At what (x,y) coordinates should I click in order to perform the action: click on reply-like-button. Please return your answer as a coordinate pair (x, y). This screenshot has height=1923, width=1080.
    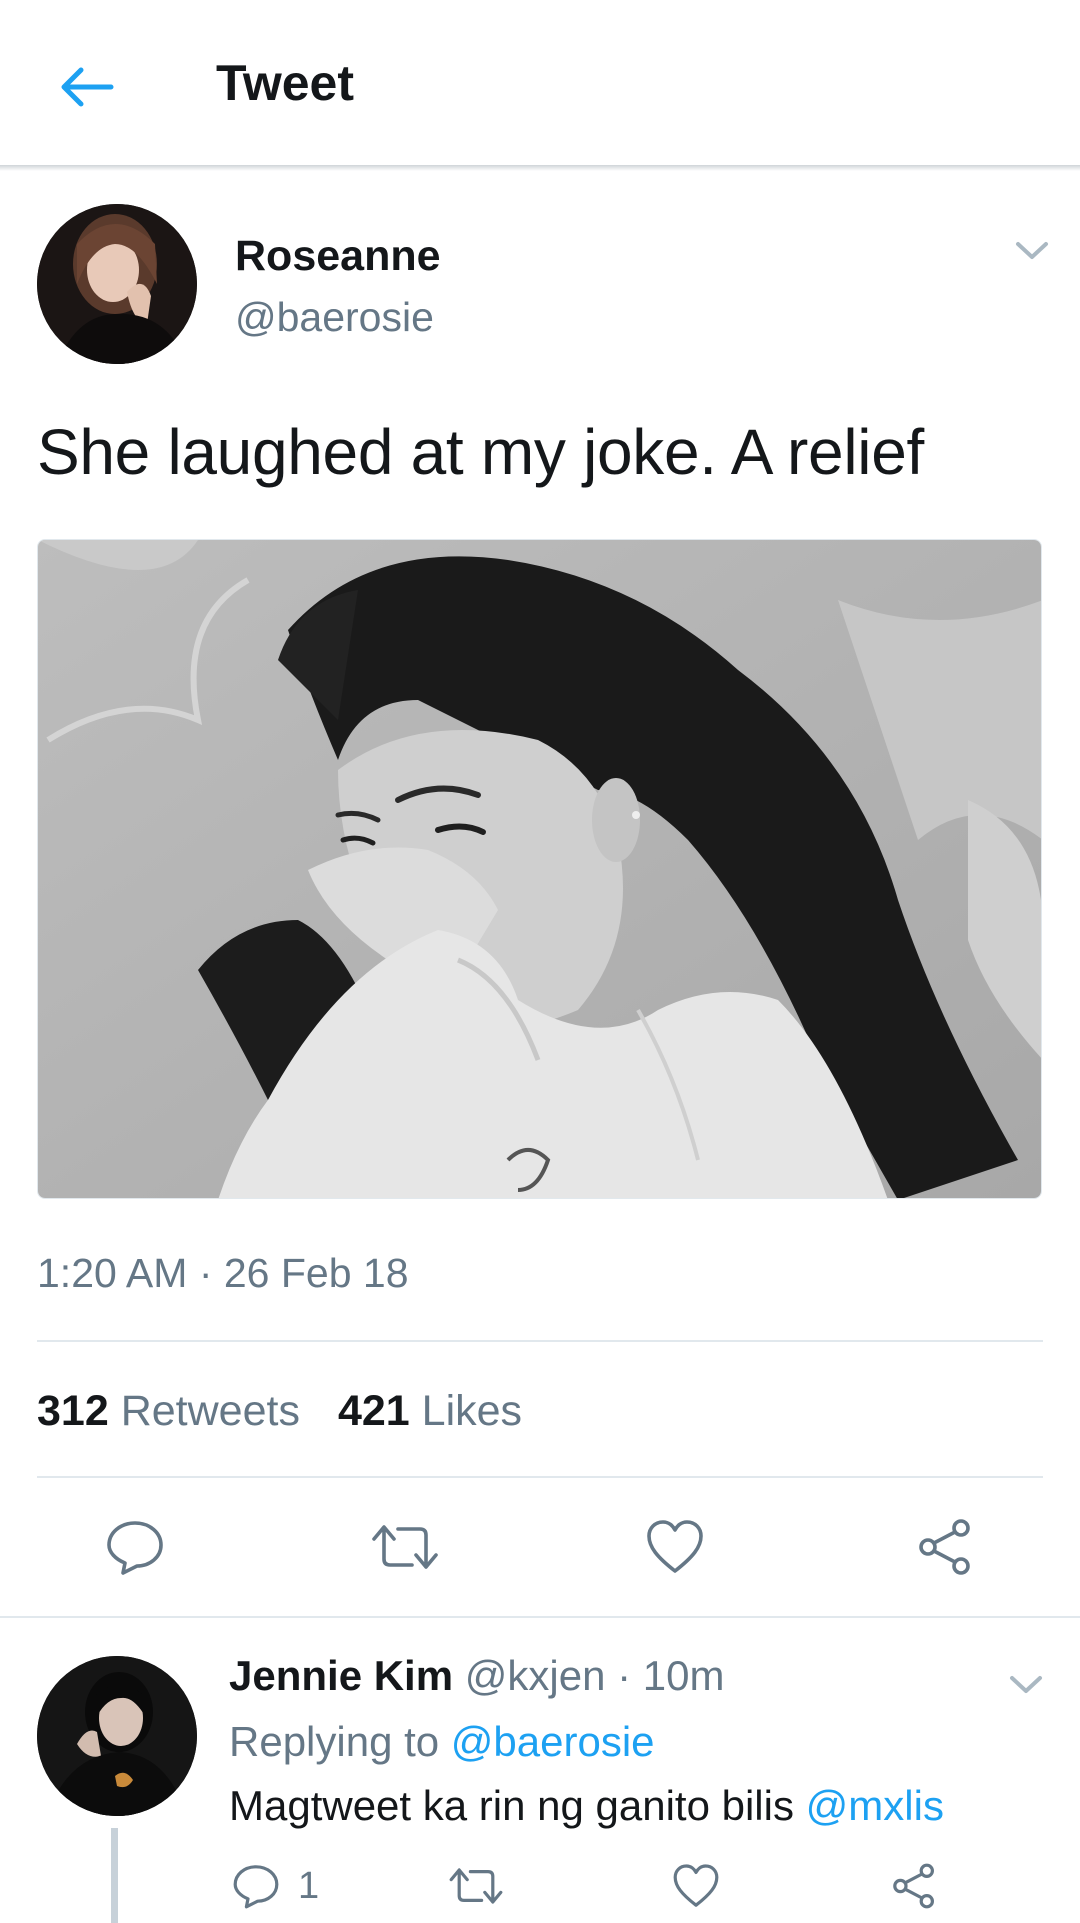
    Looking at the image, I should click on (696, 1886).